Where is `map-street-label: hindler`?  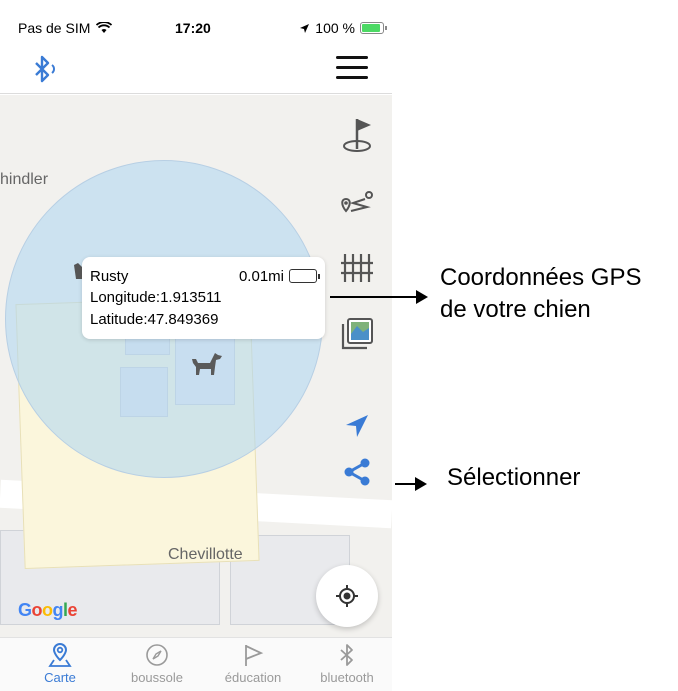
map-street-label: hindler is located at coordinates (24, 179).